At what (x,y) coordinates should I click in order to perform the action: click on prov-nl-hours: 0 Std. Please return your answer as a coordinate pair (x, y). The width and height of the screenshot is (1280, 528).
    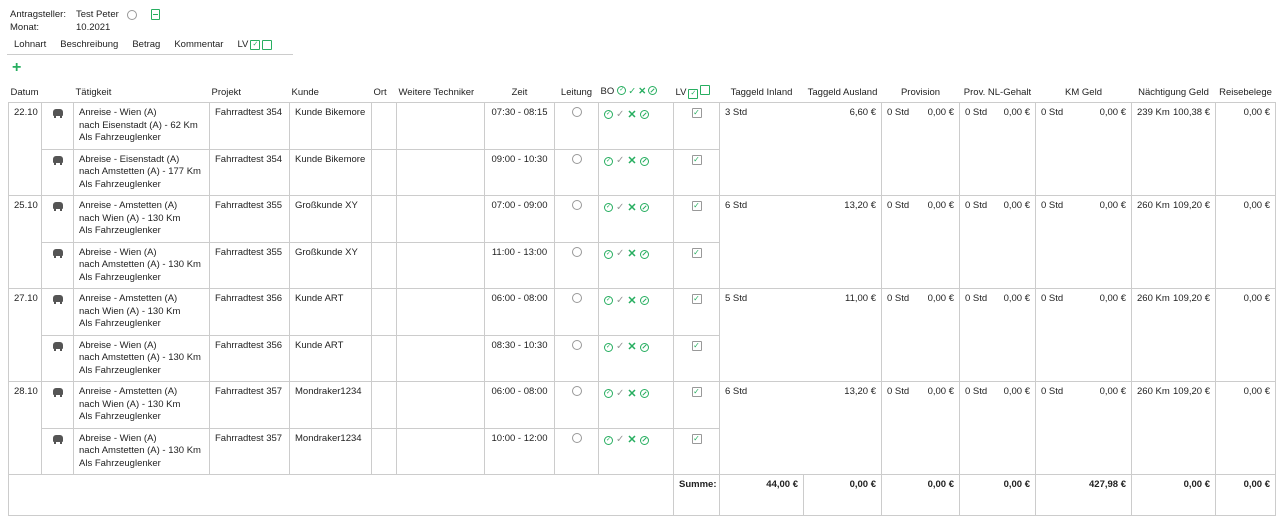
    Looking at the image, I should click on (1052, 112).